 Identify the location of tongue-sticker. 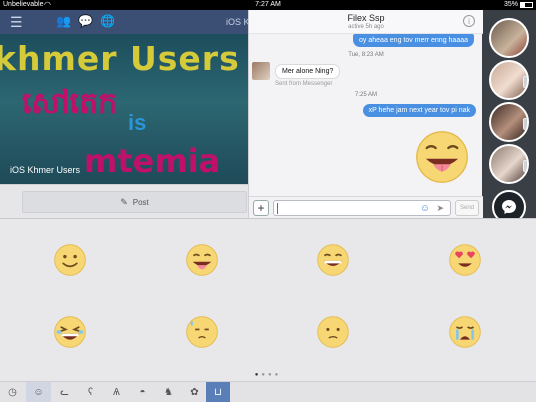
(202, 260).